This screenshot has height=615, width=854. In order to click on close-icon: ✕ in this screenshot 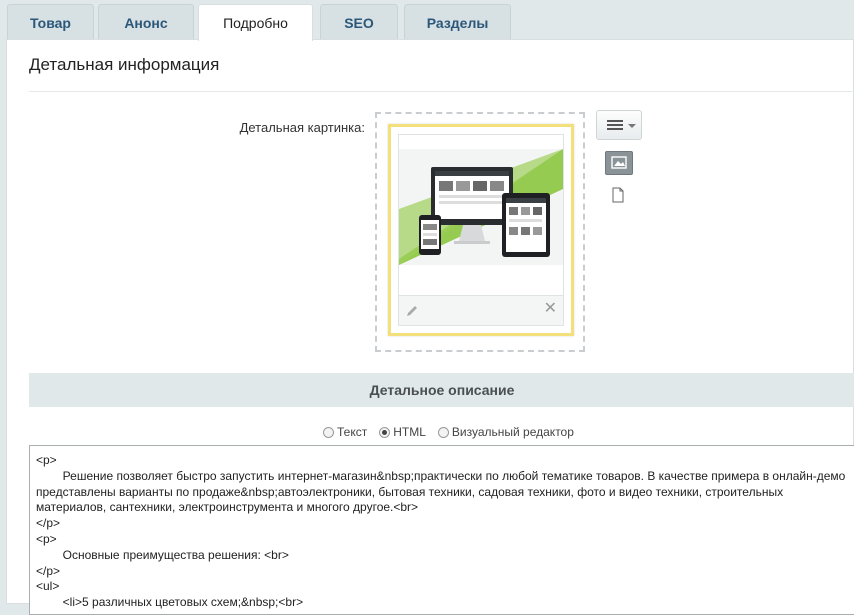, I will do `click(550, 309)`.